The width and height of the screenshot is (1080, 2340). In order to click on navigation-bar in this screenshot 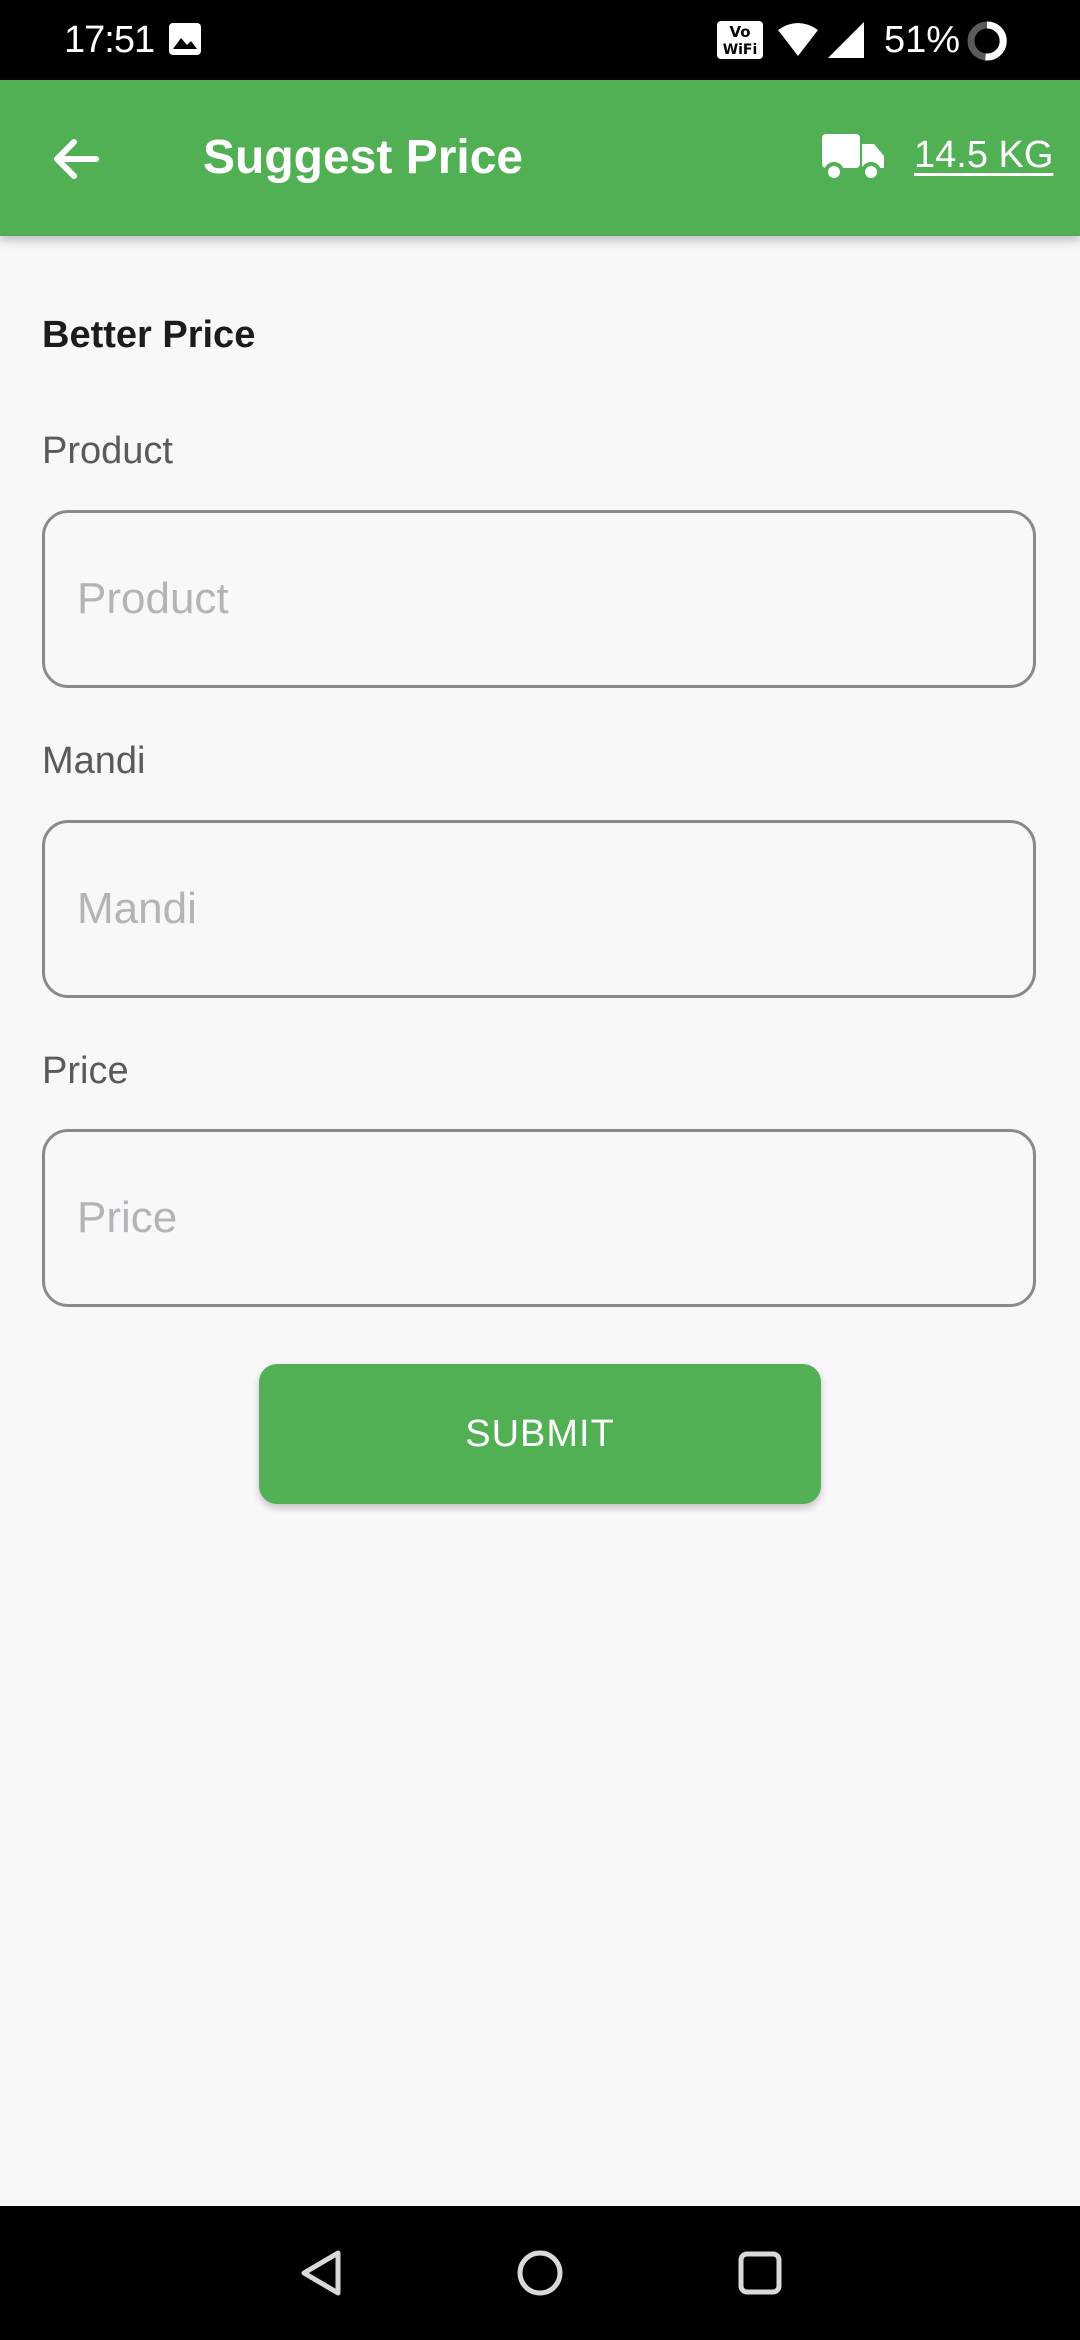, I will do `click(540, 2273)`.